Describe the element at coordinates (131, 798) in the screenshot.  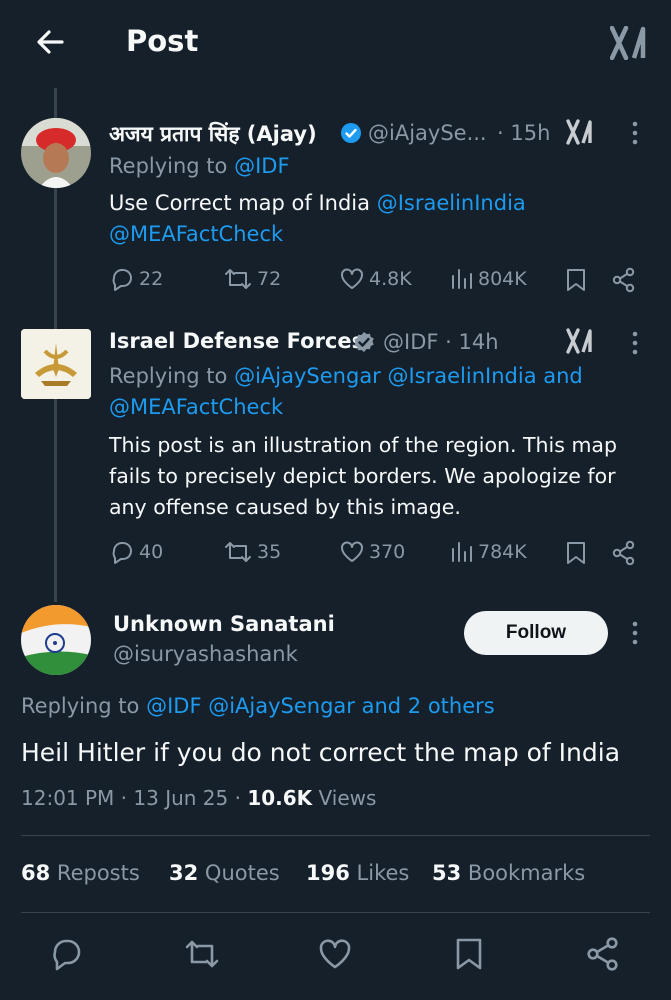
I see `post-timestamp: 12:01 PM · 13 Jun 25 ·` at that location.